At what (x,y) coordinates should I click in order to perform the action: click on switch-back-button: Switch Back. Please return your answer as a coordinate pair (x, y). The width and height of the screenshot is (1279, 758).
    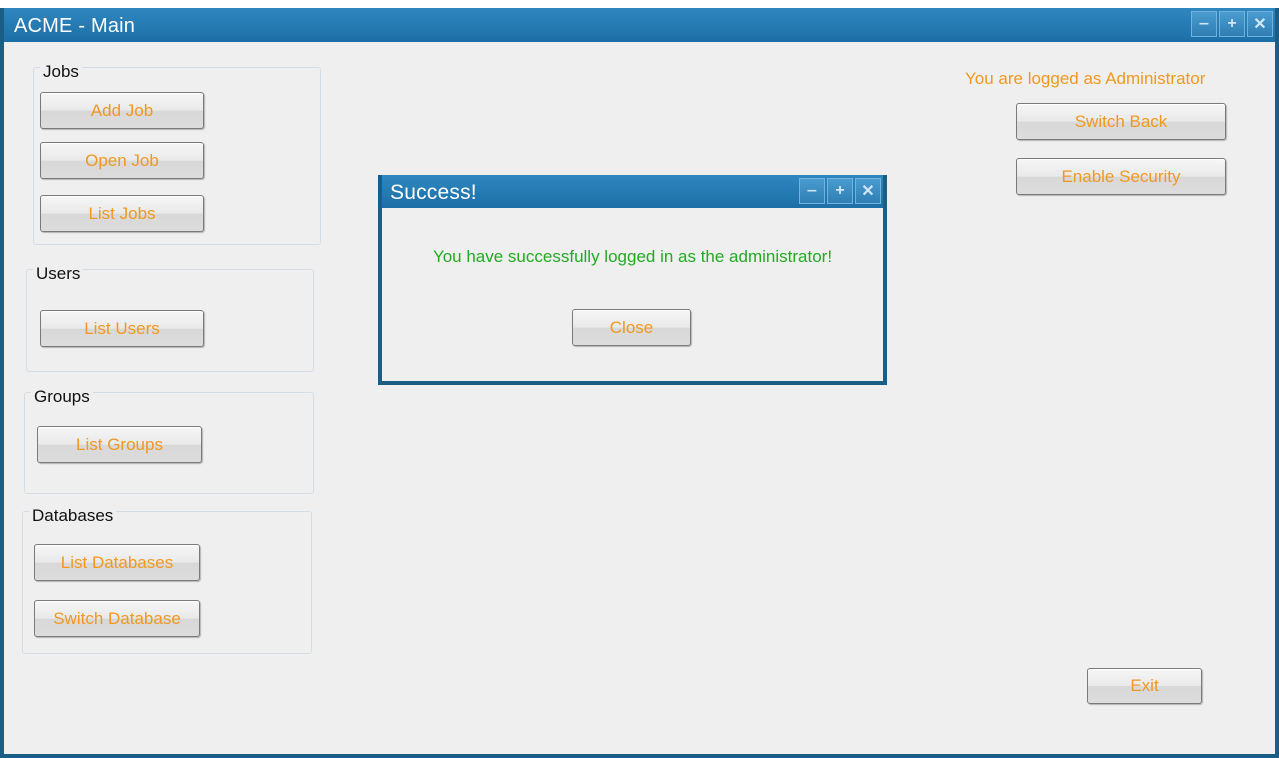
    Looking at the image, I should click on (1121, 121).